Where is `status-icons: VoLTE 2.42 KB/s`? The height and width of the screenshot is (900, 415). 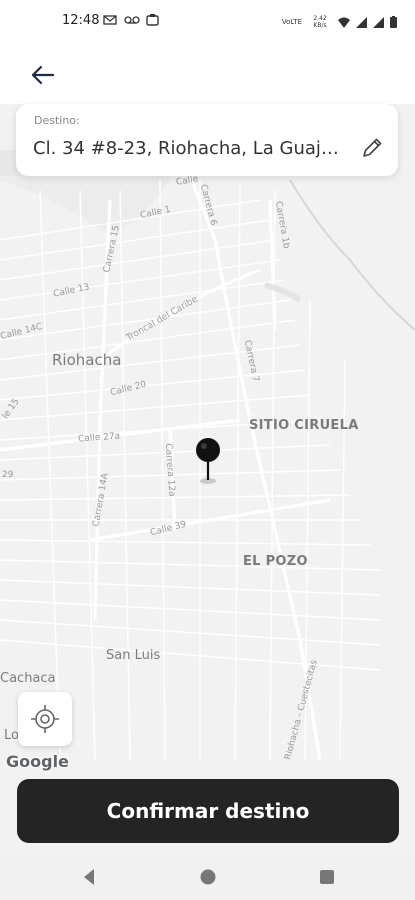
status-icons: VoLTE 2.42 KB/s is located at coordinates (339, 22).